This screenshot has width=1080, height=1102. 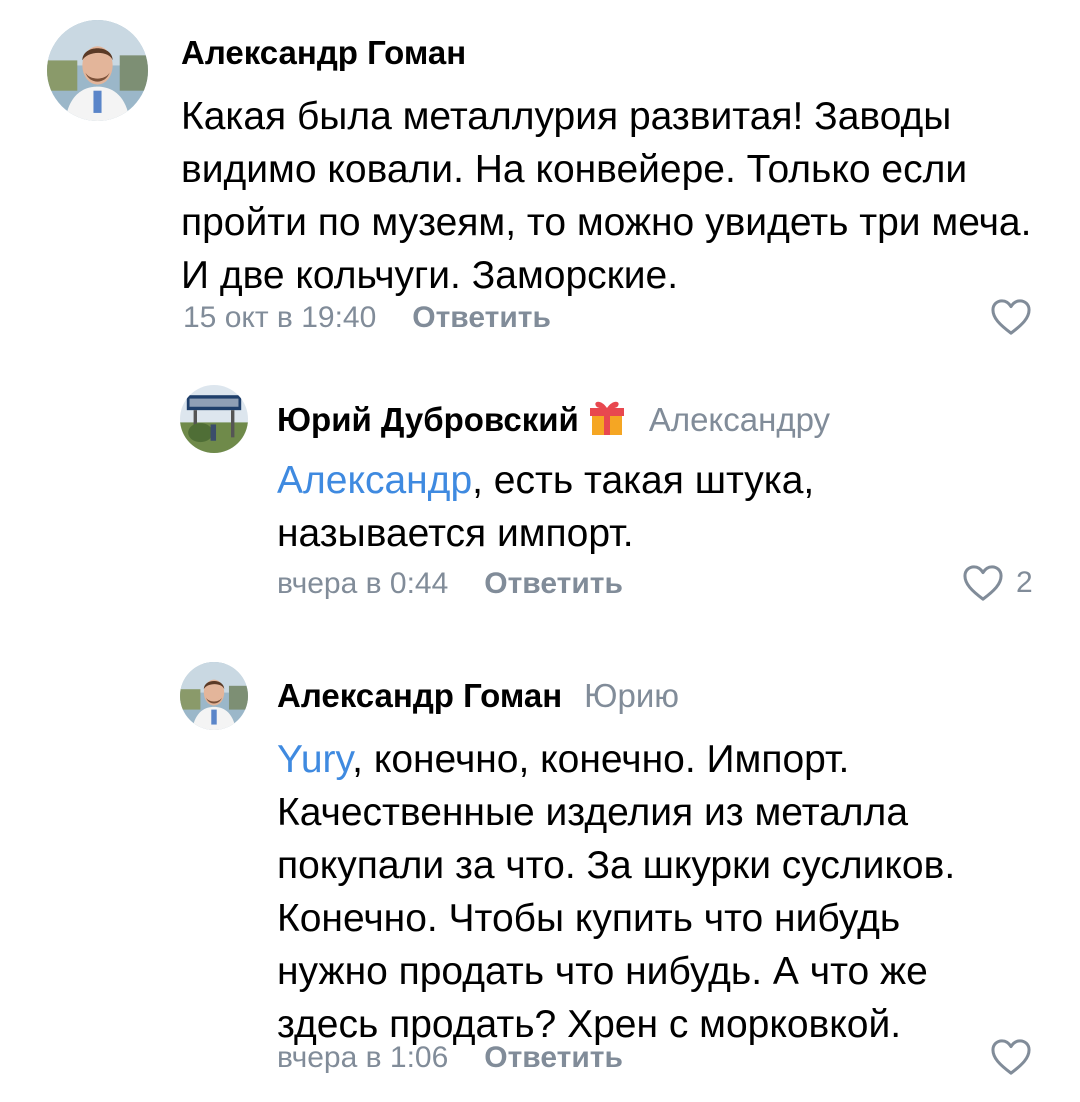 What do you see at coordinates (739, 419) in the screenshot?
I see `reply-to: Александру` at bounding box center [739, 419].